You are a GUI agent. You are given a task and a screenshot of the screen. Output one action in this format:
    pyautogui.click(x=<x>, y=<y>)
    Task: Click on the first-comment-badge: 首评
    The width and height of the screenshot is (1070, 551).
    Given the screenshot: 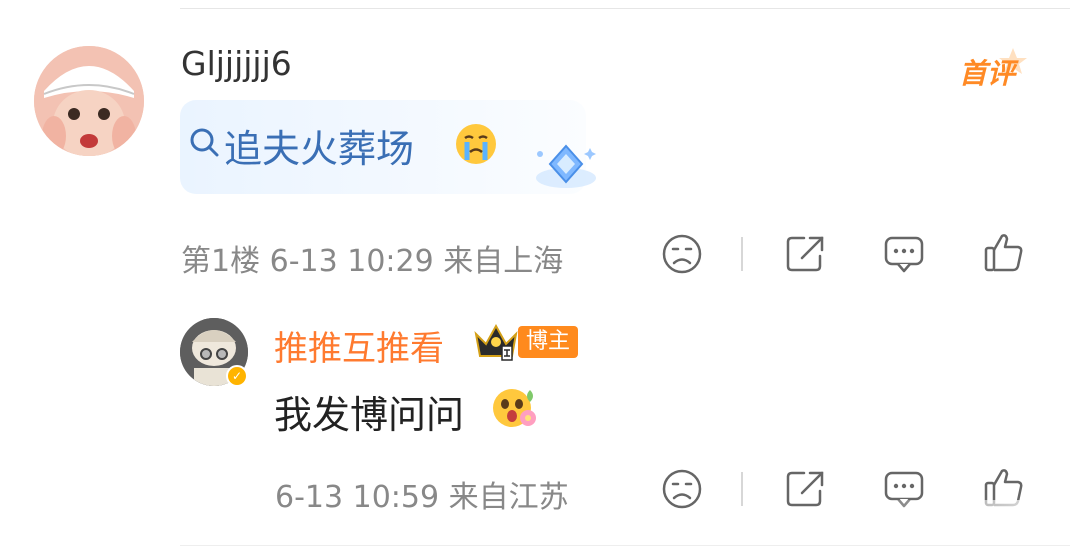 What is the action you would take?
    pyautogui.click(x=995, y=67)
    